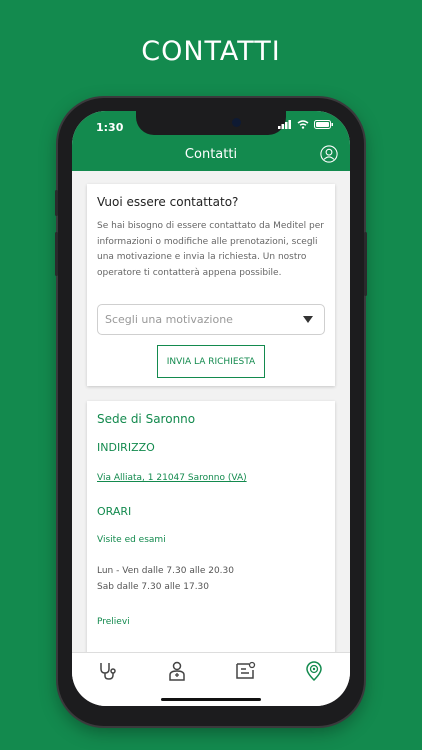 Image resolution: width=422 pixels, height=750 pixels. What do you see at coordinates (110, 127) in the screenshot?
I see `status-time: 1:30` at bounding box center [110, 127].